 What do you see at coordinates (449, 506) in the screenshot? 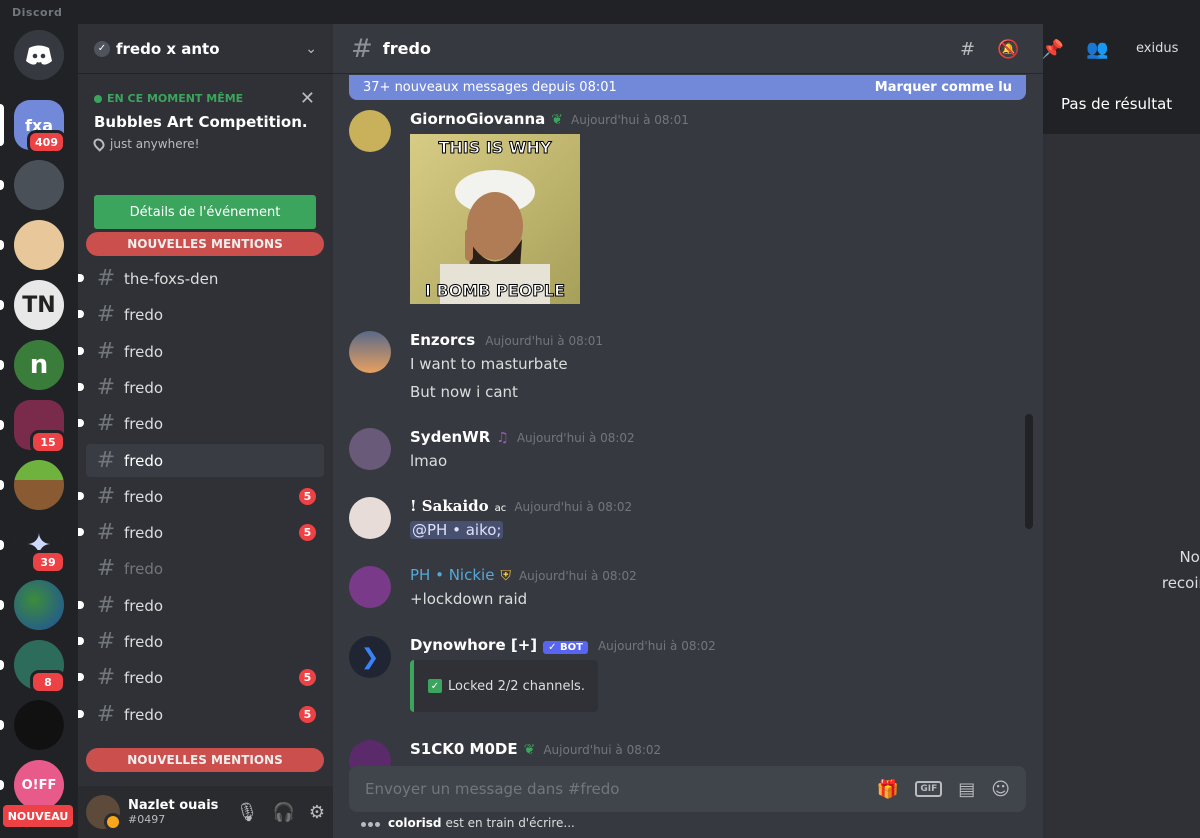
I see `message-author: ! Sakaido` at bounding box center [449, 506].